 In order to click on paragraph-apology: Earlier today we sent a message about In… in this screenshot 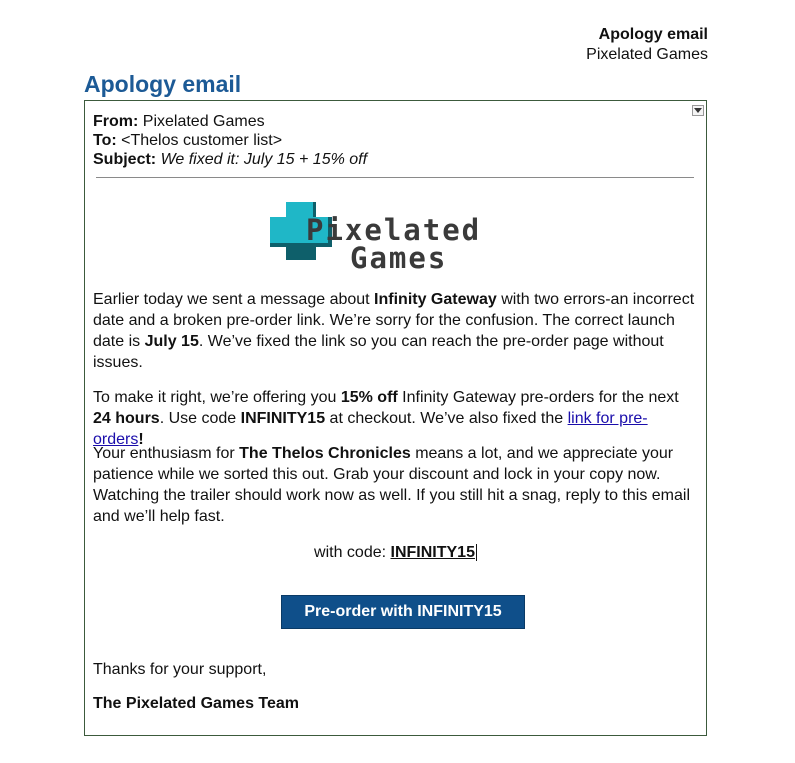, I will do `click(395, 331)`.